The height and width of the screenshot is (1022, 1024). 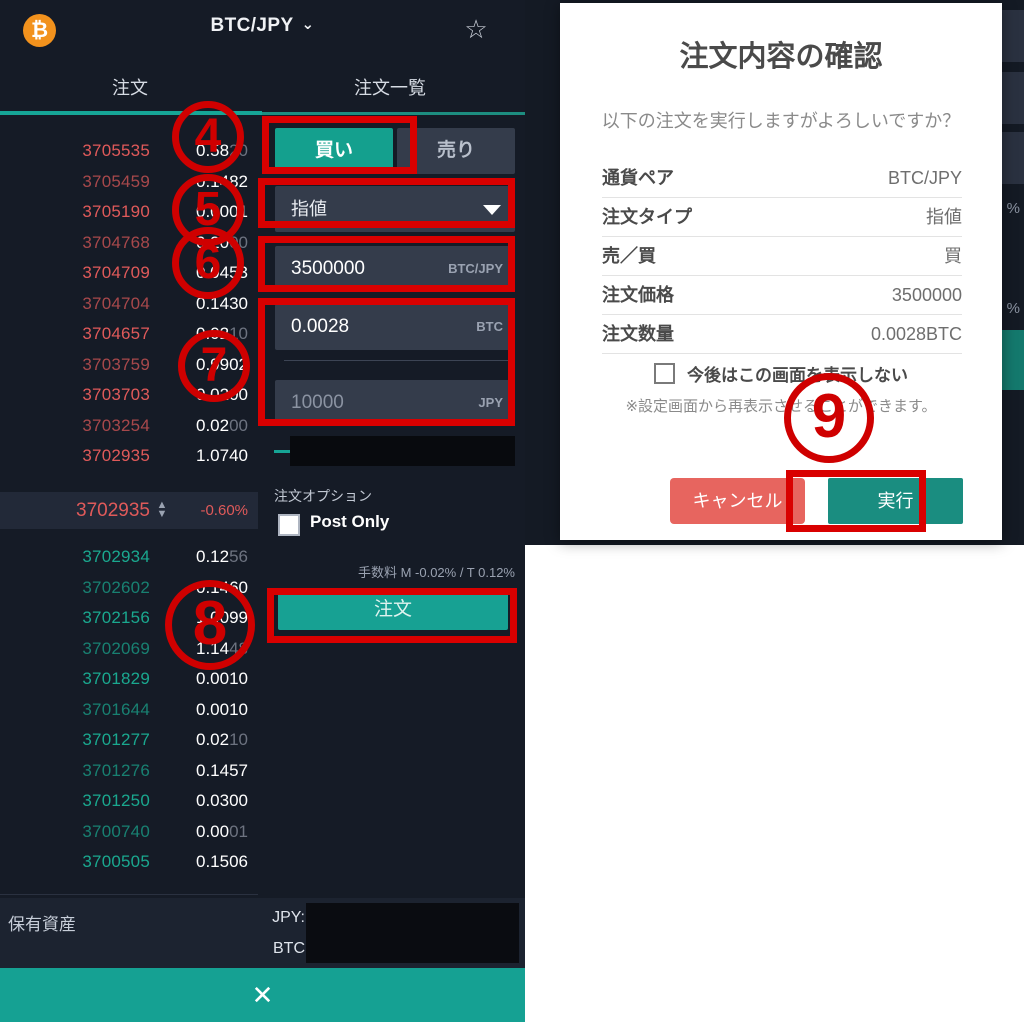 I want to click on orderbook-price: 3701277, so click(x=116, y=739).